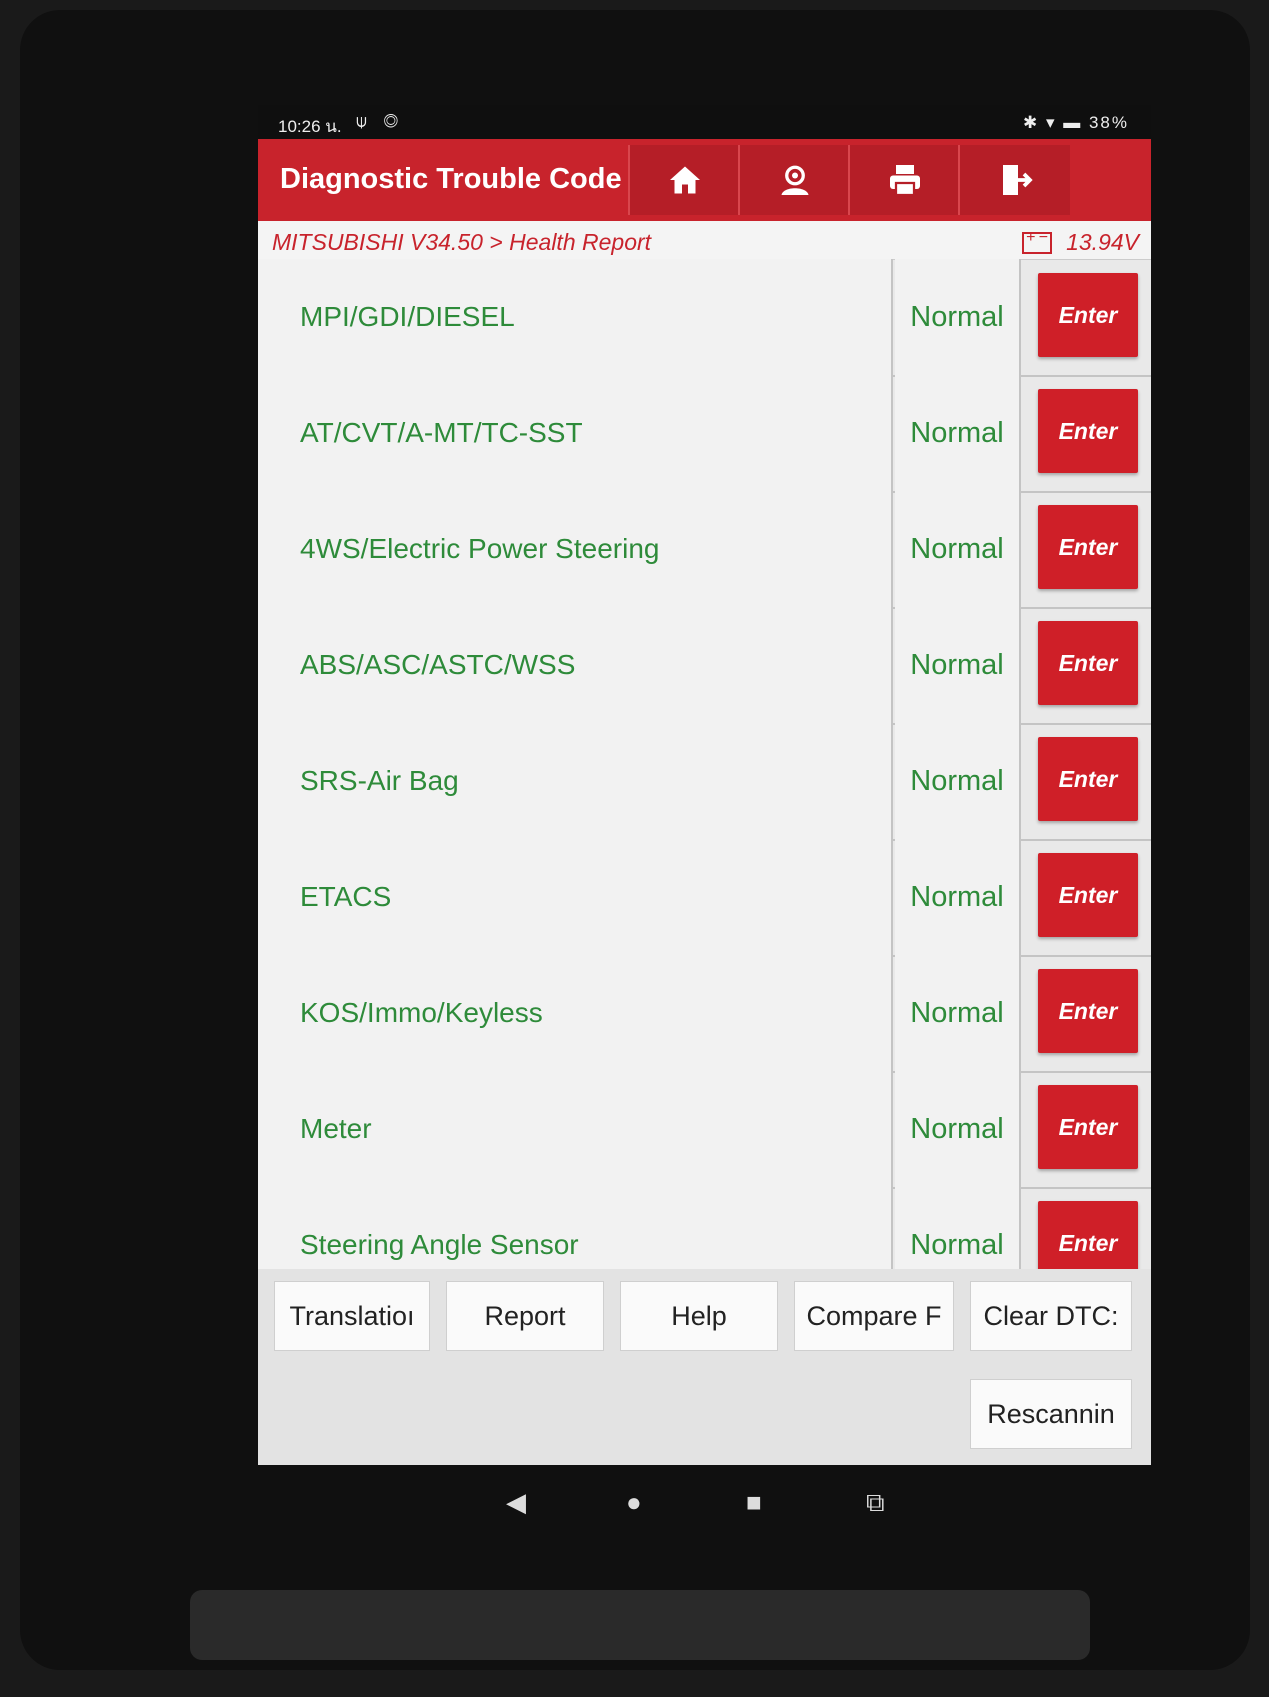  Describe the element at coordinates (634, 1502) in the screenshot. I see `home-nav-icon: ●` at that location.